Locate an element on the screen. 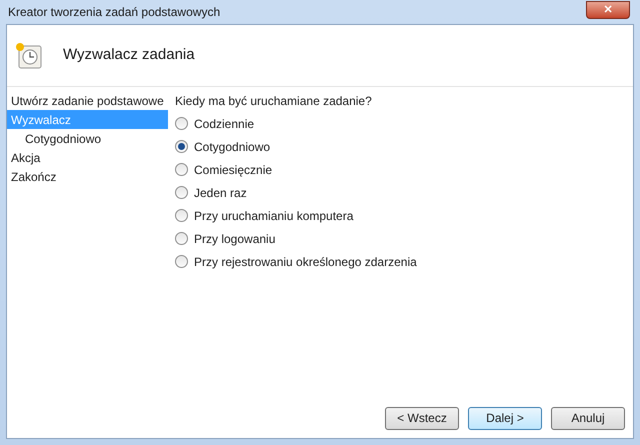 This screenshot has width=640, height=445. wizard-button: Dalej > is located at coordinates (505, 418).